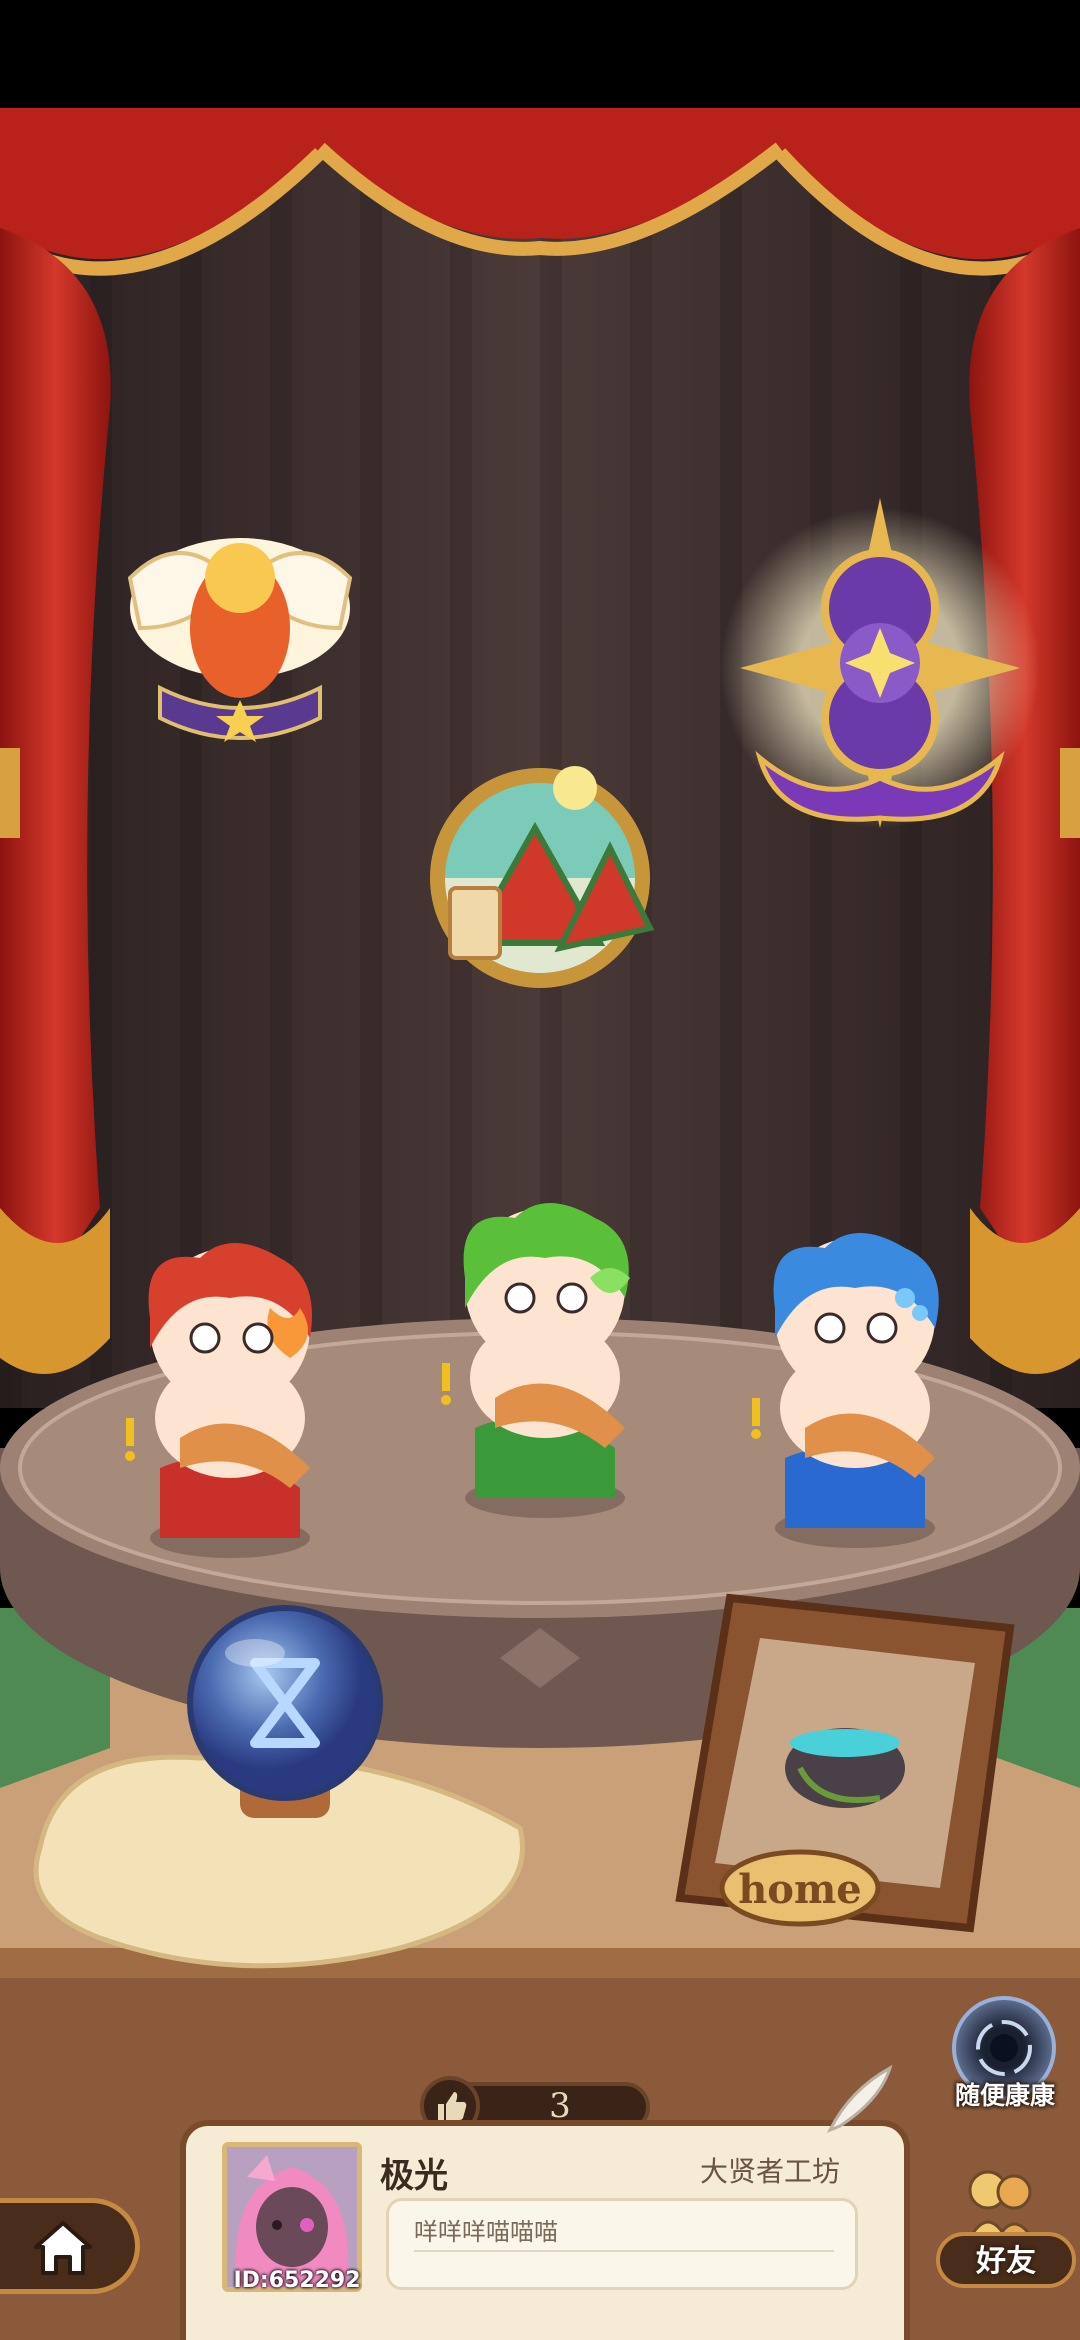 Image resolution: width=1080 pixels, height=2340 pixels. I want to click on random-visit-label: 随便康康, so click(1004, 2095).